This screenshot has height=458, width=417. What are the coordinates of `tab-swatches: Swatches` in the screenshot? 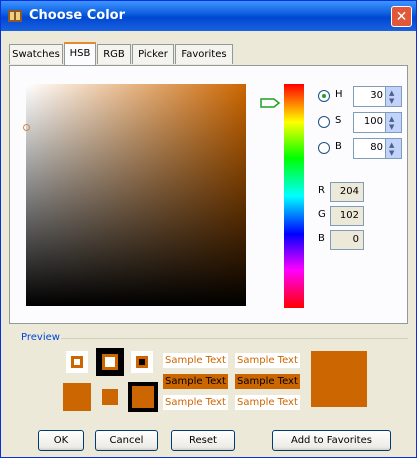 It's located at (36, 54).